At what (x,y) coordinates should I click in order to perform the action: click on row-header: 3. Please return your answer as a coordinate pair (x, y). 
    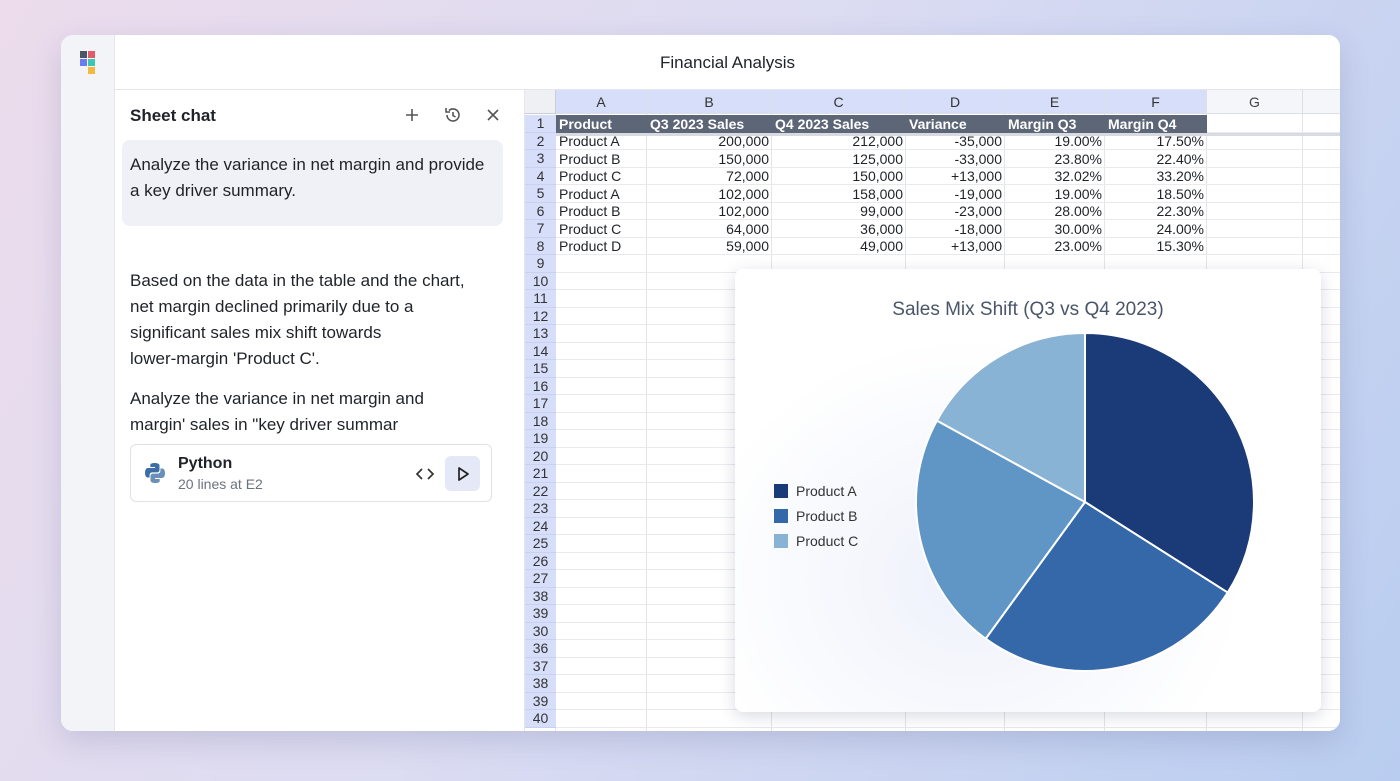
    Looking at the image, I should click on (540, 159).